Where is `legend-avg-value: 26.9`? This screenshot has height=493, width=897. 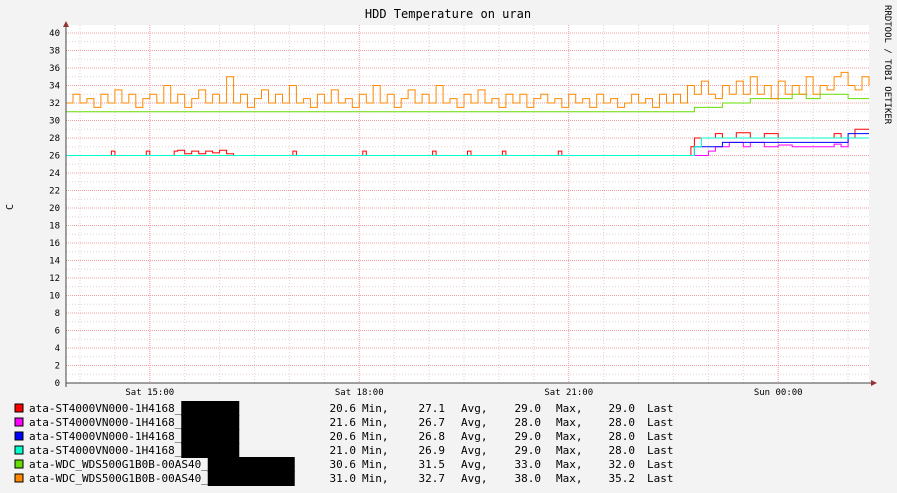
legend-avg-value: 26.9 is located at coordinates (432, 450).